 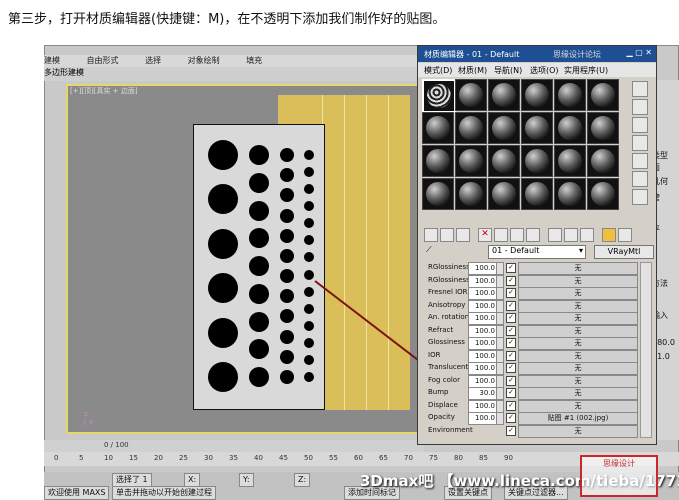 What do you see at coordinates (609, 235) in the screenshot?
I see `go-to-parent-icon` at bounding box center [609, 235].